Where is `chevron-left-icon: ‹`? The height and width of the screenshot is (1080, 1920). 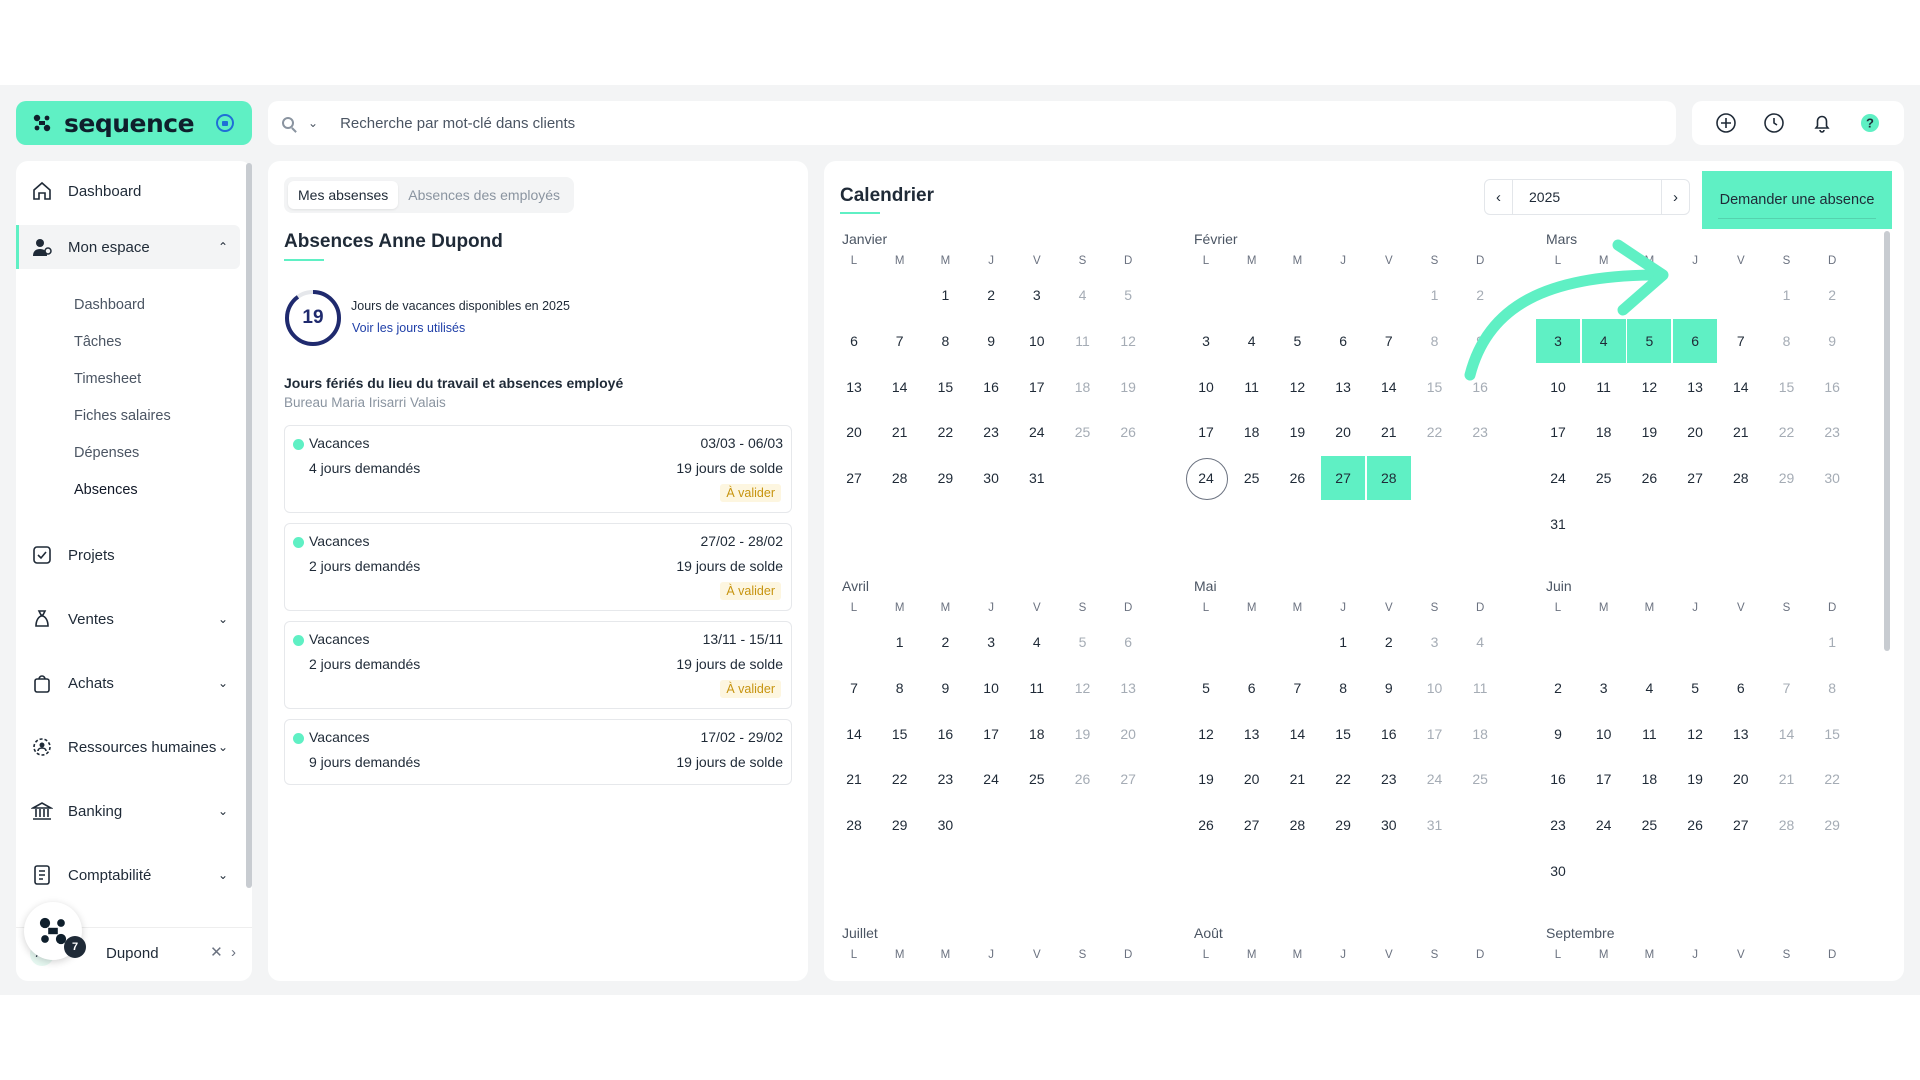 chevron-left-icon: ‹ is located at coordinates (1499, 197).